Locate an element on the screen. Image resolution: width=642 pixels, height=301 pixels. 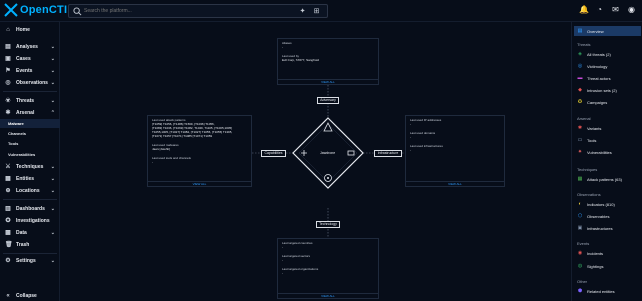
sidebar-subitem-malware: Malware is located at coordinates (30, 123).